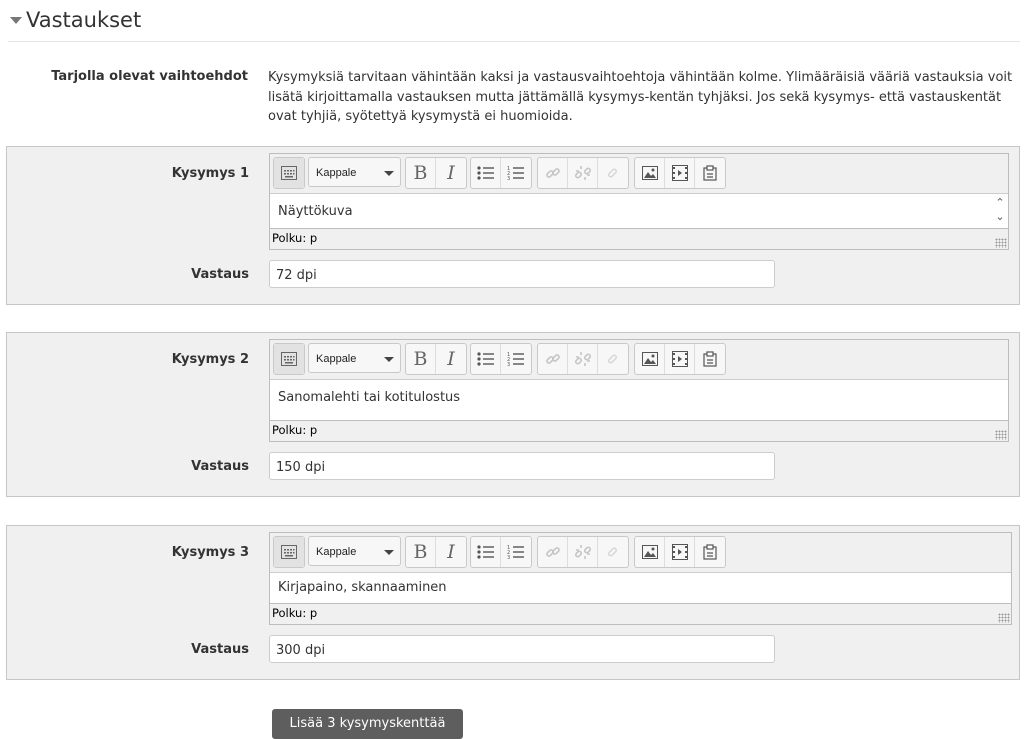  What do you see at coordinates (369, 397) in the screenshot?
I see `question-text: Sanomalehti tai kotitulostus` at bounding box center [369, 397].